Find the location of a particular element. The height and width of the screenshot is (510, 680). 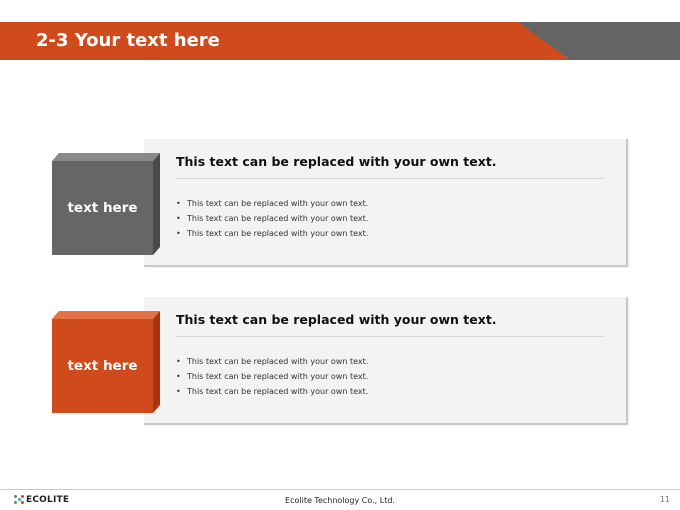

company-name: Ecolite Technology Co., Ltd. is located at coordinates (340, 500).